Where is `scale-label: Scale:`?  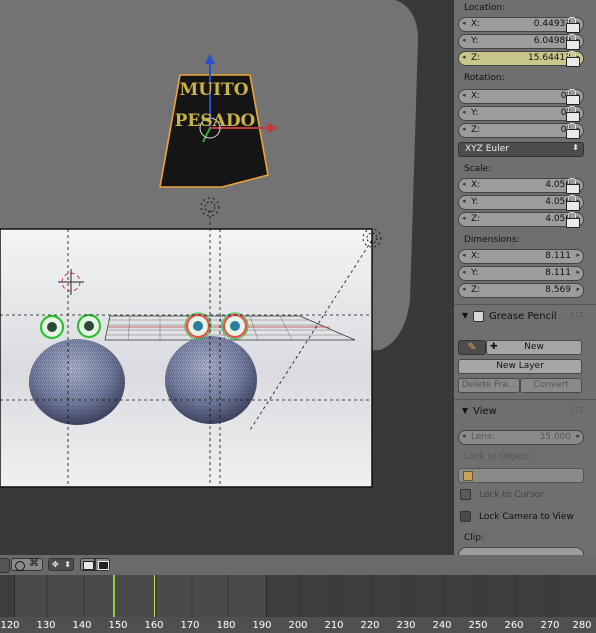
scale-label: Scale: is located at coordinates (478, 169).